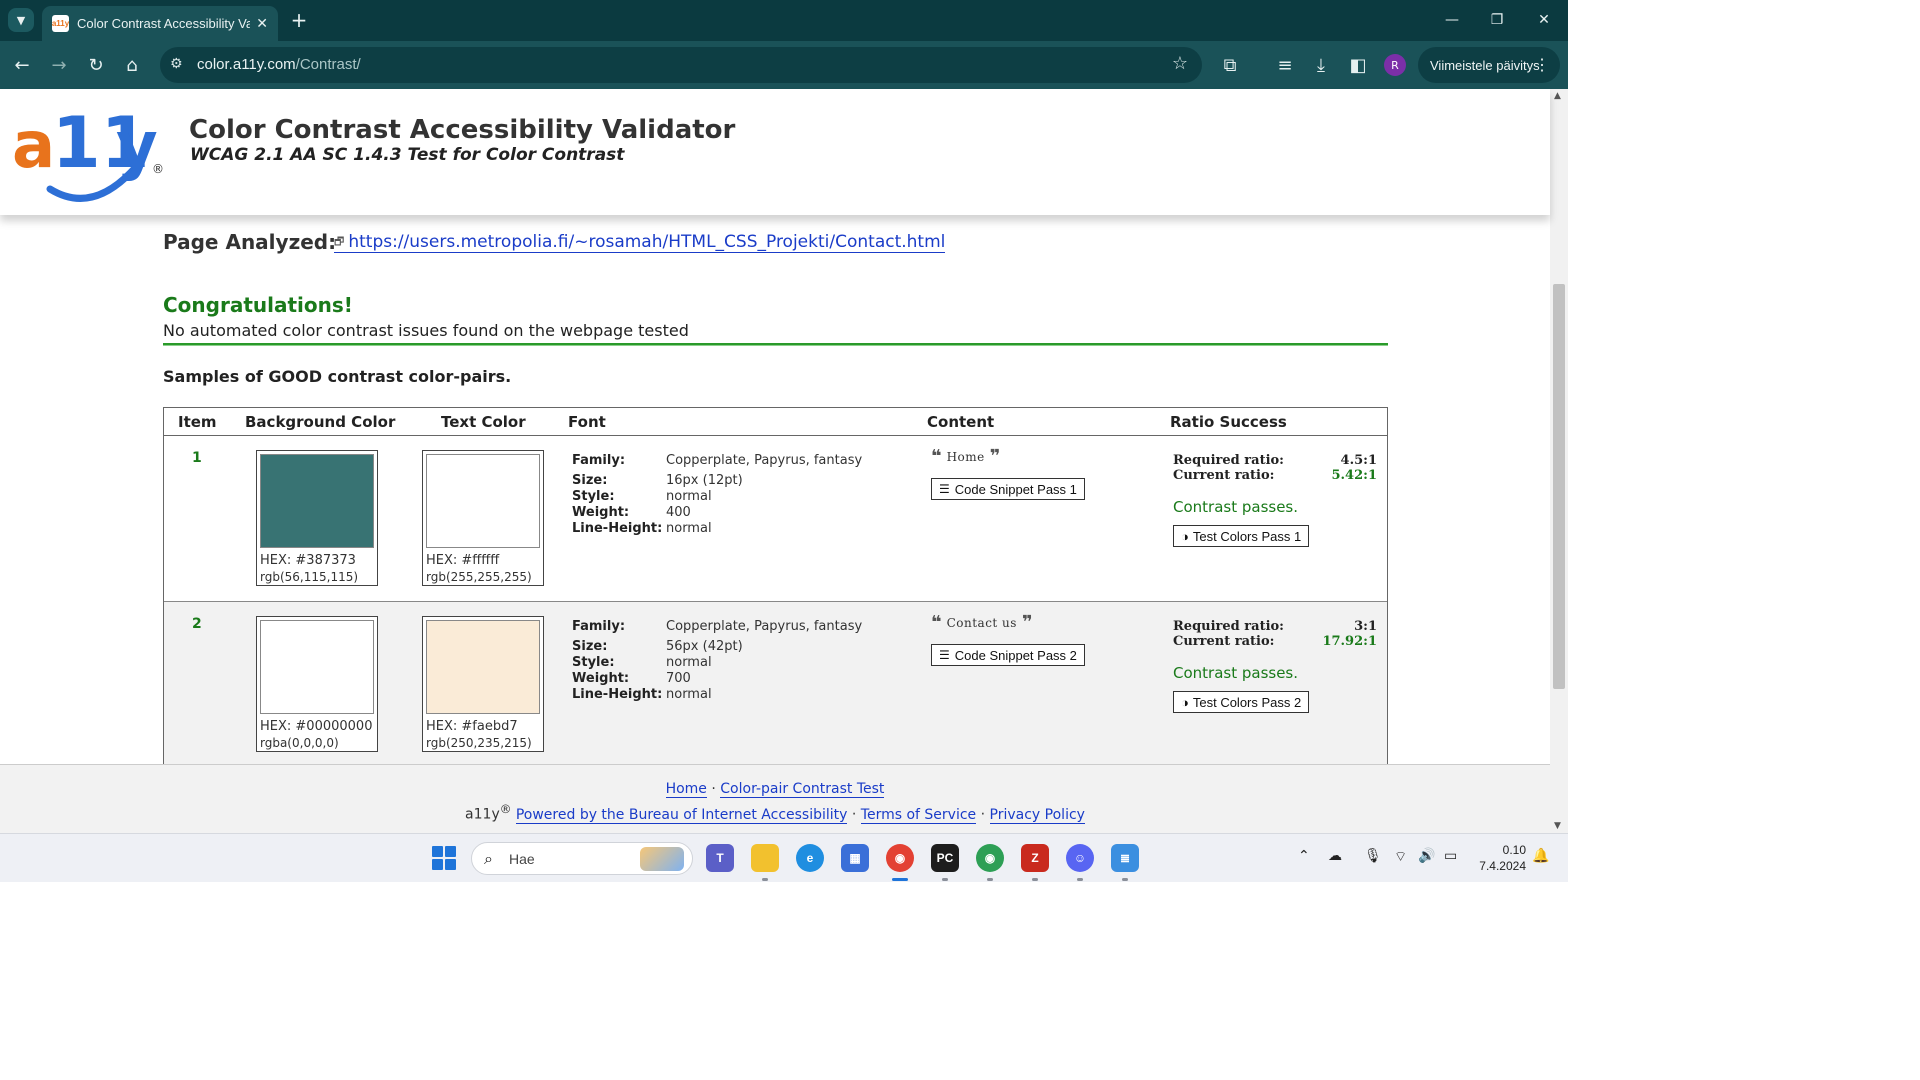  What do you see at coordinates (1228, 460) in the screenshot?
I see `required-ratio-label: Required ratio:` at bounding box center [1228, 460].